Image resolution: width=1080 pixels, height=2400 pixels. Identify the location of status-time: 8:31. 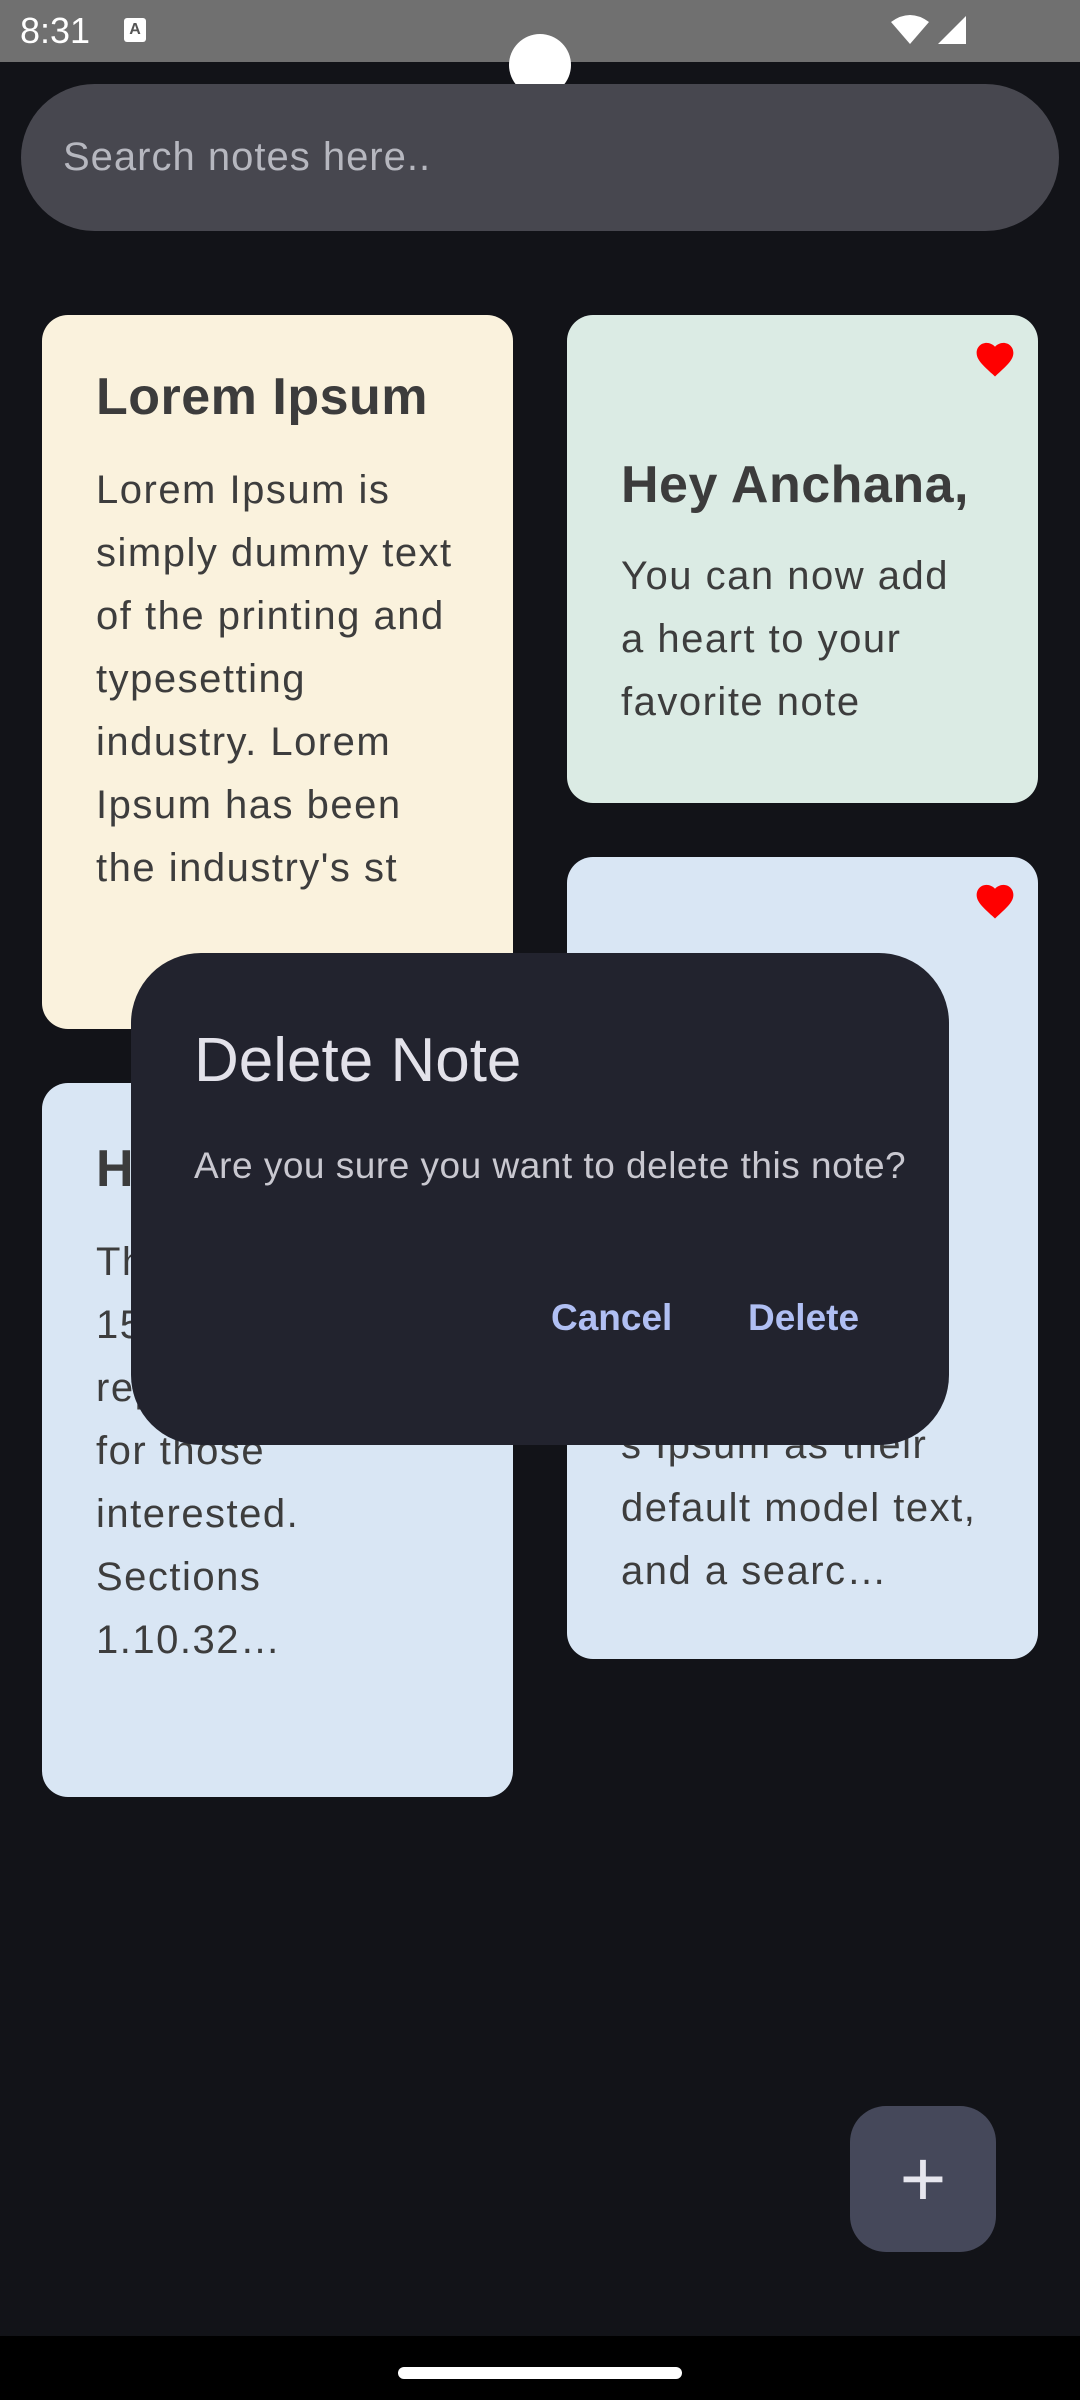
(55, 30).